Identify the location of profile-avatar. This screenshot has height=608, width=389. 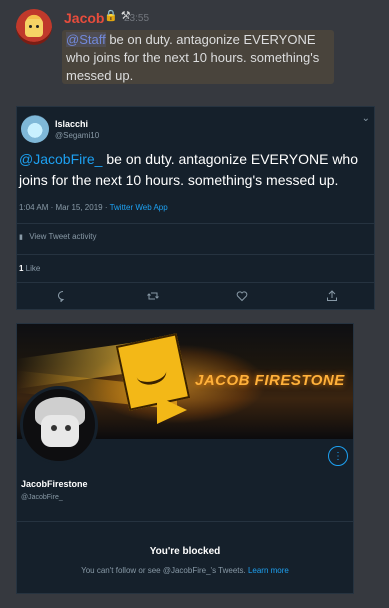
(59, 425).